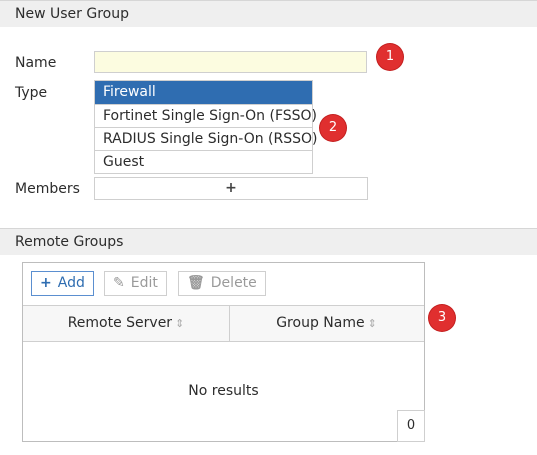  I want to click on members-label: Members, so click(47, 189).